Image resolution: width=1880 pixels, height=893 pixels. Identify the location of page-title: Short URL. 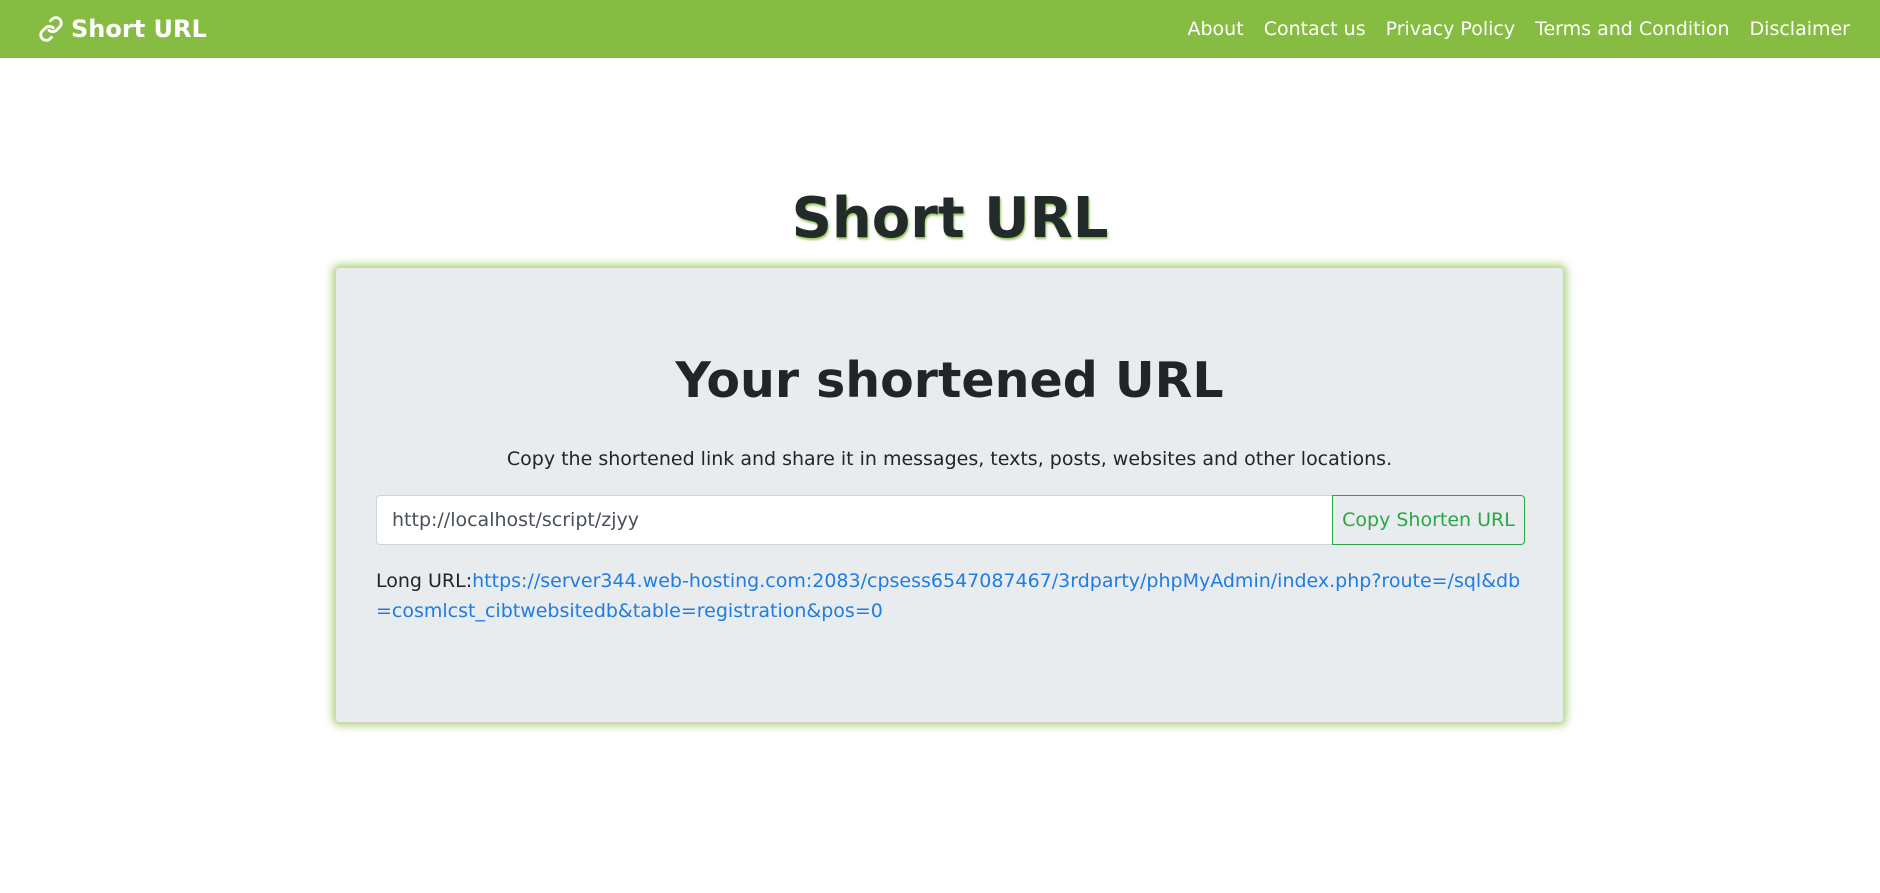
(950, 218).